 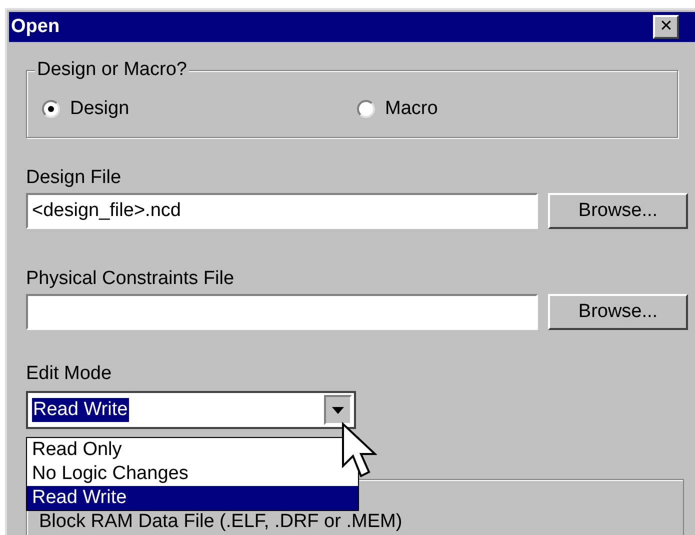 What do you see at coordinates (666, 27) in the screenshot?
I see `close-button: ✕` at bounding box center [666, 27].